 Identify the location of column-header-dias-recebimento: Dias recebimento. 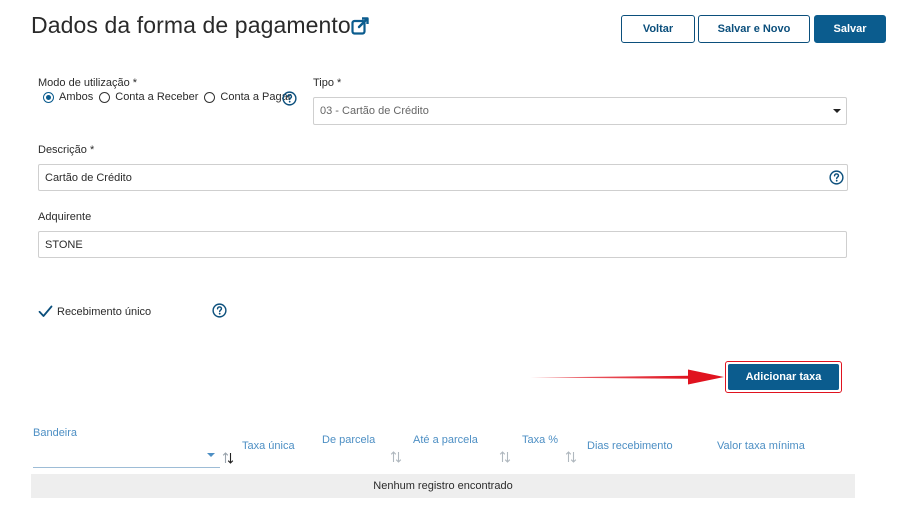
(630, 446).